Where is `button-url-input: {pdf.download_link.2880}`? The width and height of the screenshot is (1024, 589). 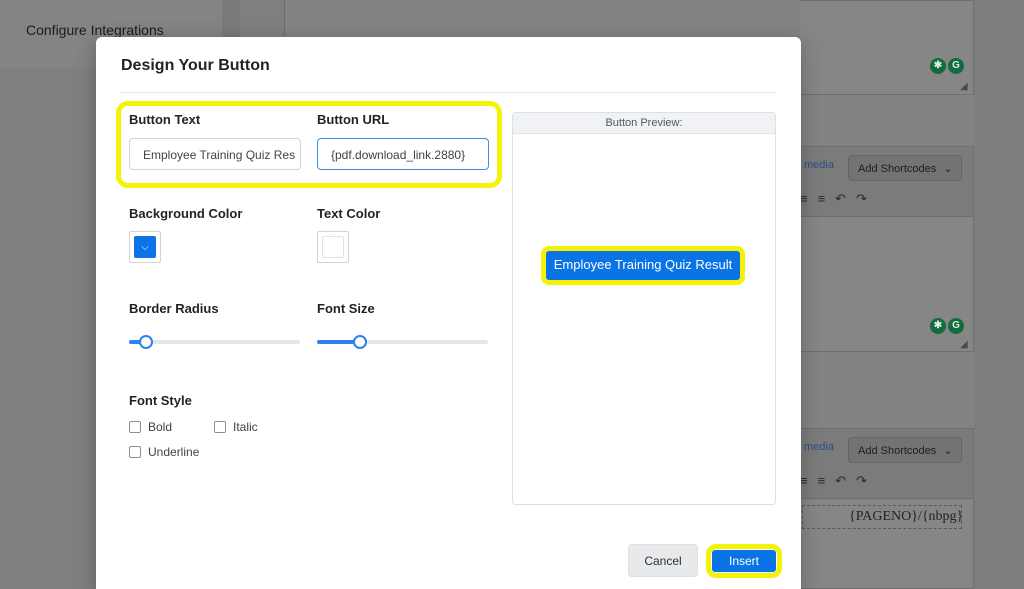
button-url-input: {pdf.download_link.2880} is located at coordinates (403, 154).